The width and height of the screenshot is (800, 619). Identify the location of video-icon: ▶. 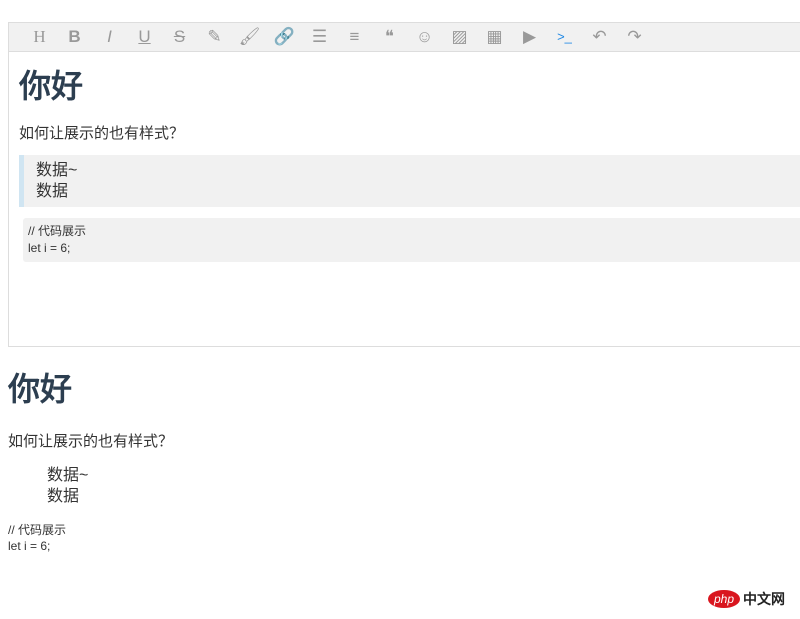
(529, 37).